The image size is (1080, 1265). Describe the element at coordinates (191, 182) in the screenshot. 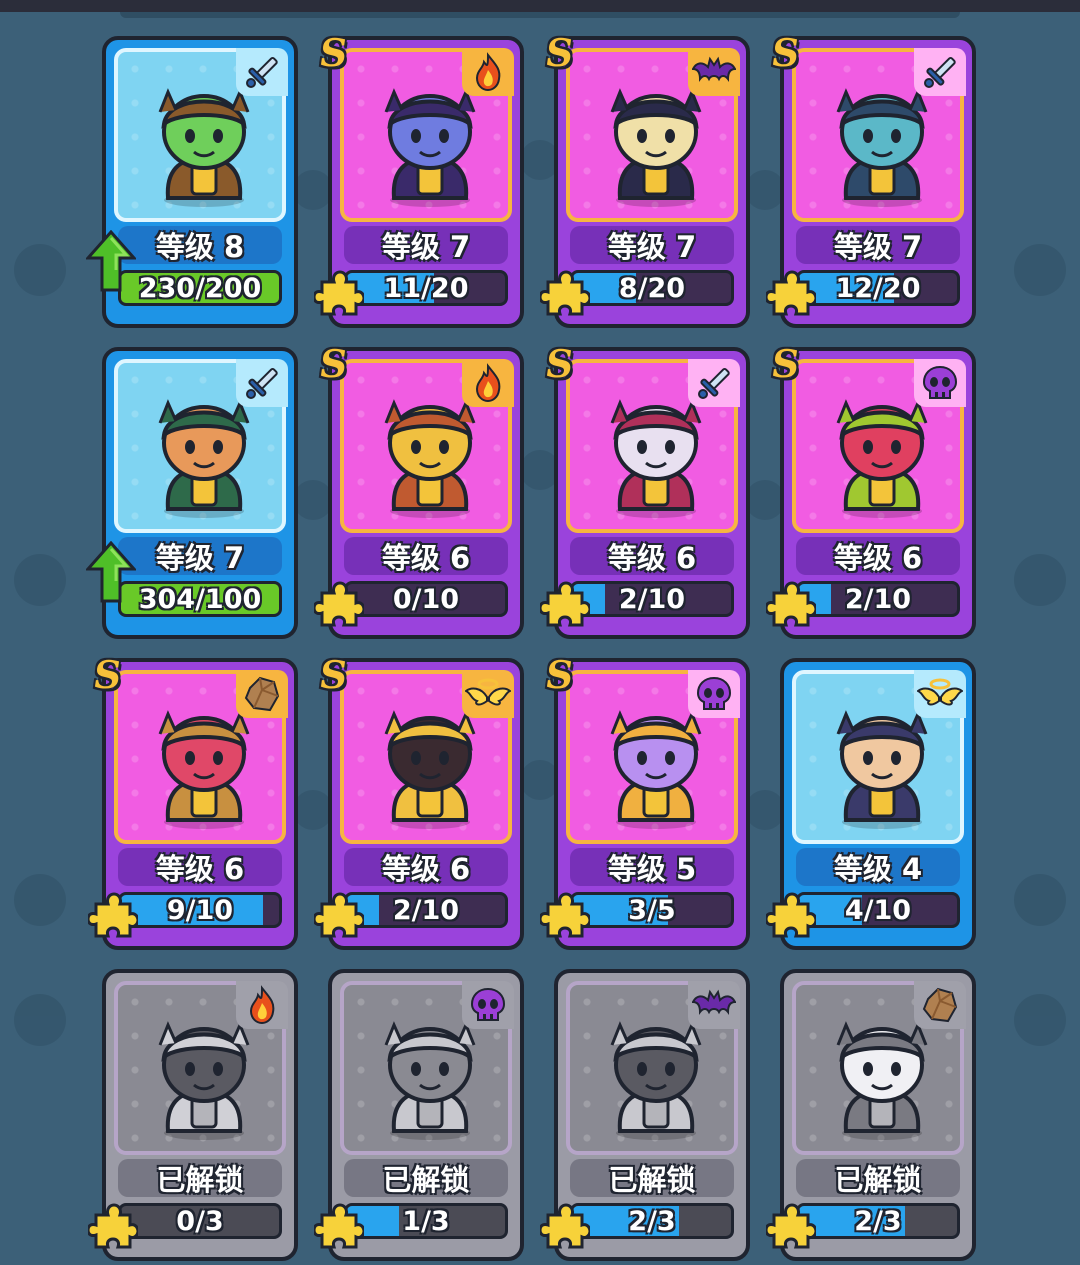

I see `hero-card-beast-warrior: 等级 8 230/200` at that location.